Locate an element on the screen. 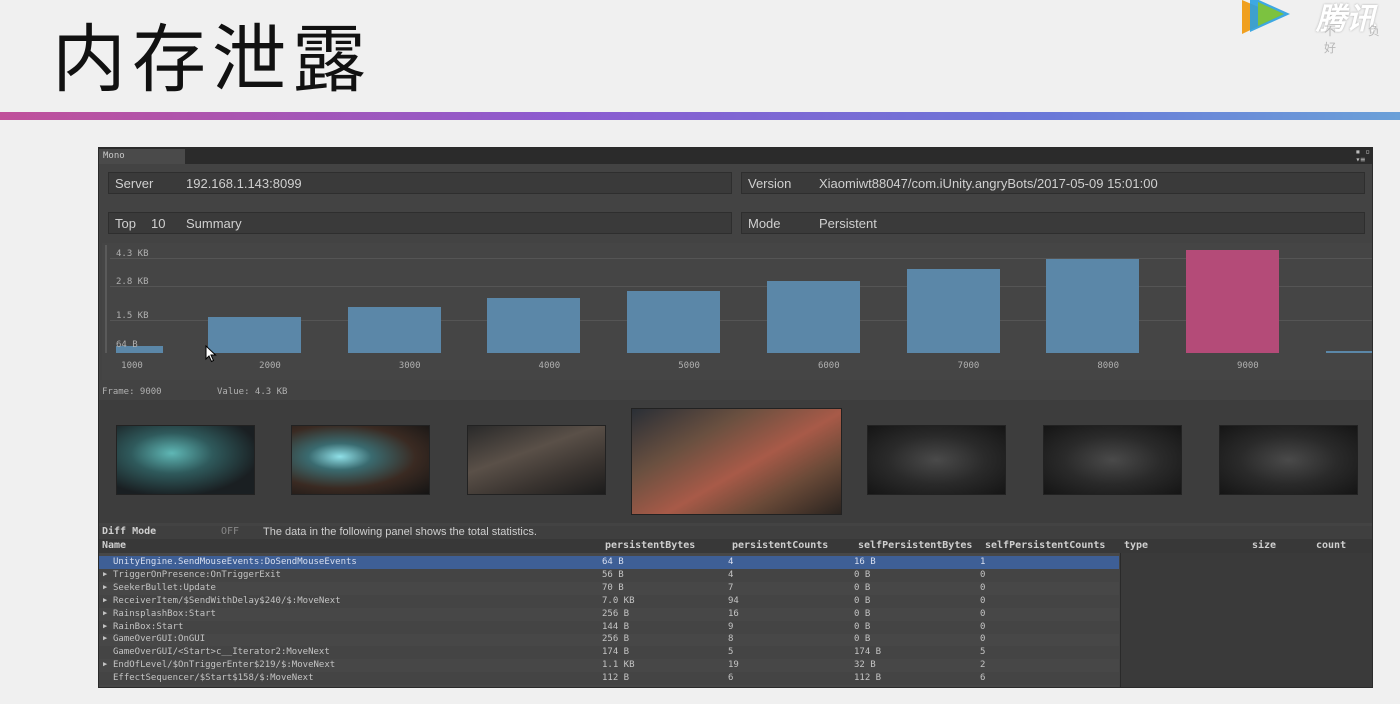 The image size is (1400, 704). col-self-persistent-counts: selfPersistentCounts is located at coordinates (1045, 545).